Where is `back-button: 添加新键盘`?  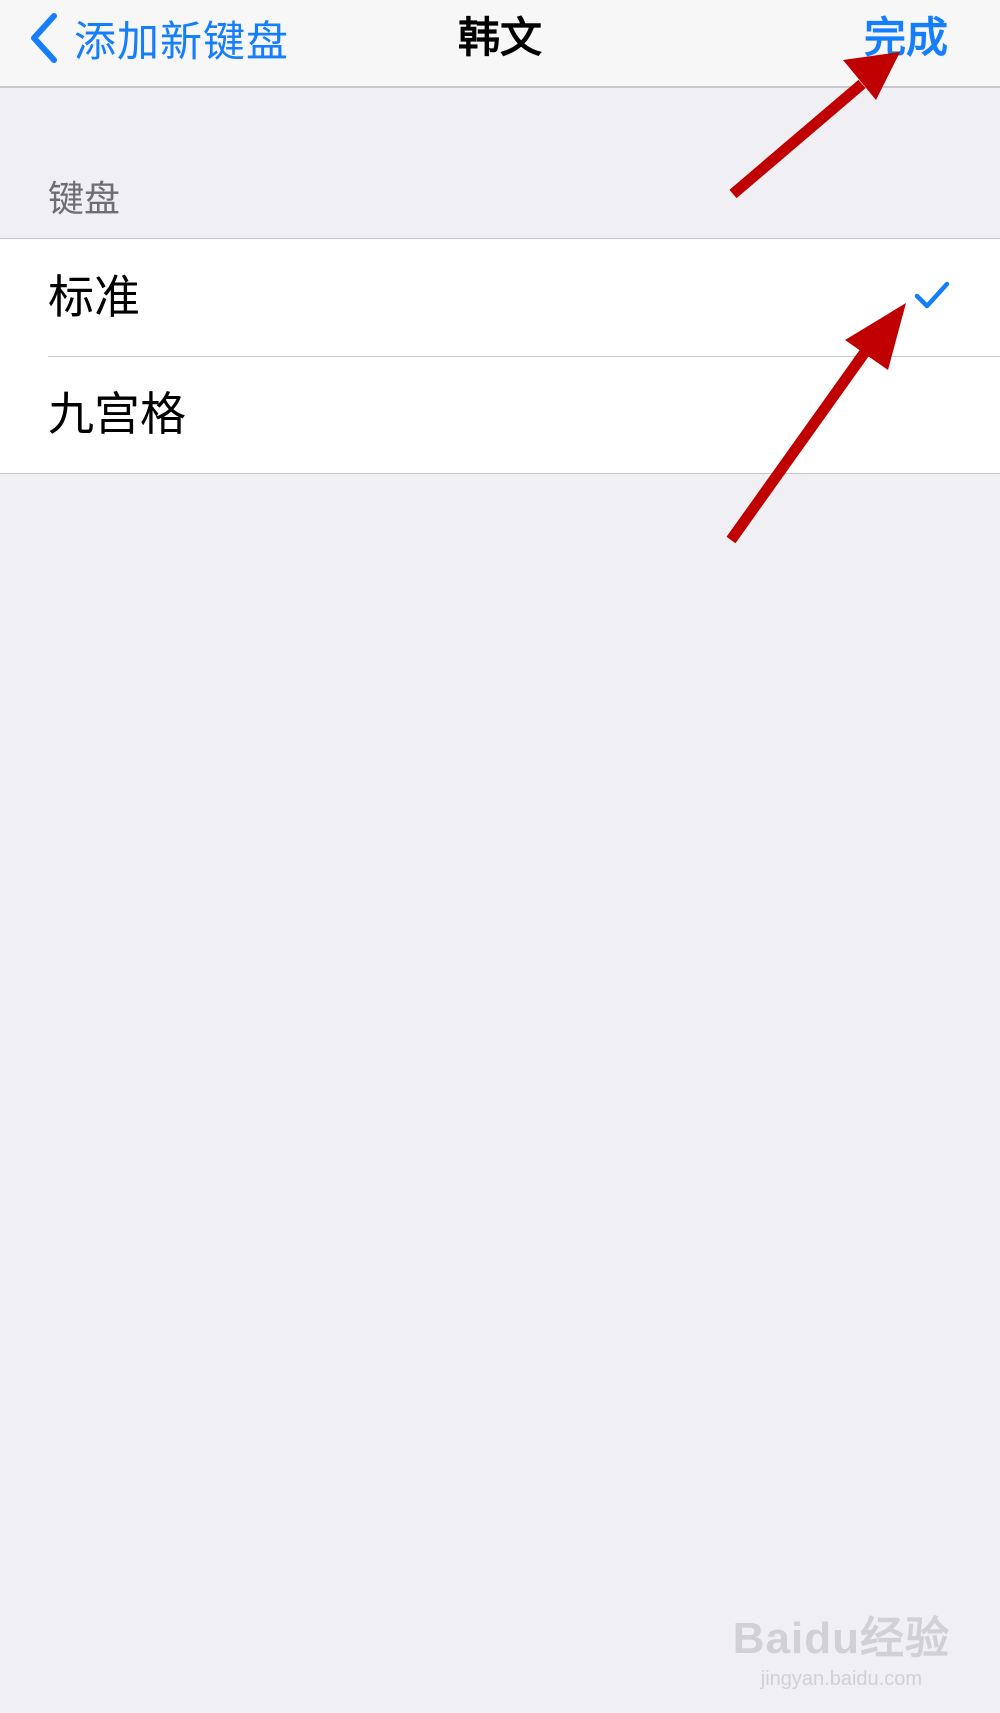 back-button: 添加新键盘 is located at coordinates (157, 38).